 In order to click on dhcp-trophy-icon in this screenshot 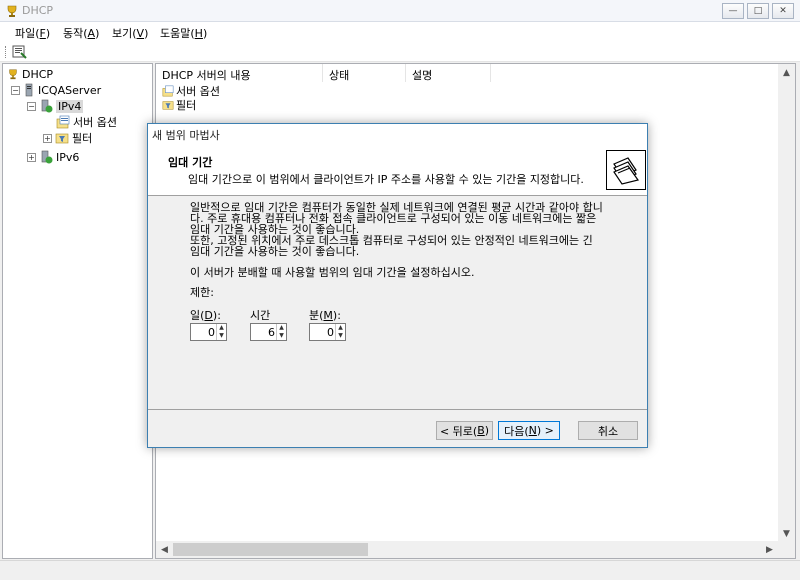, I will do `click(13, 74)`.